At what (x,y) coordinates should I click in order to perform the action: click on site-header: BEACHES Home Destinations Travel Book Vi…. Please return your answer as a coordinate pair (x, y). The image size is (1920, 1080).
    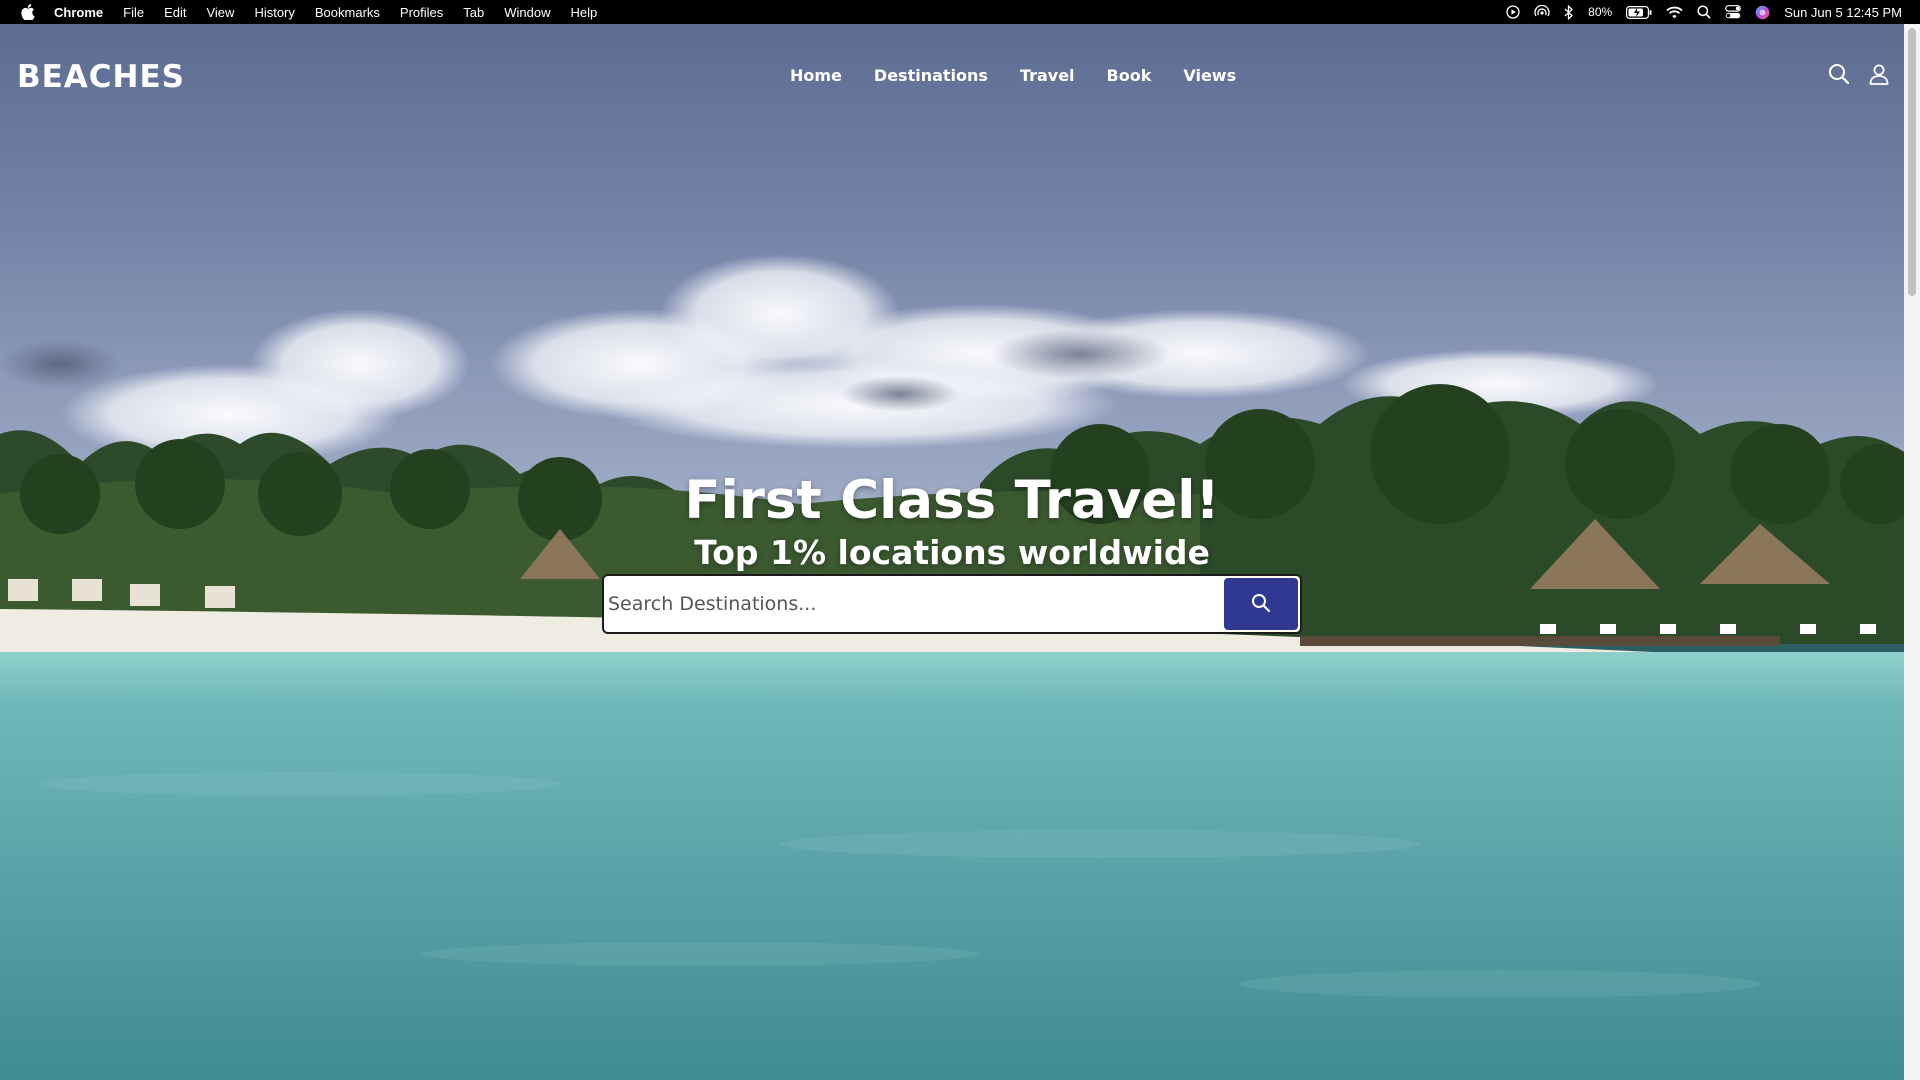
    Looking at the image, I should click on (952, 76).